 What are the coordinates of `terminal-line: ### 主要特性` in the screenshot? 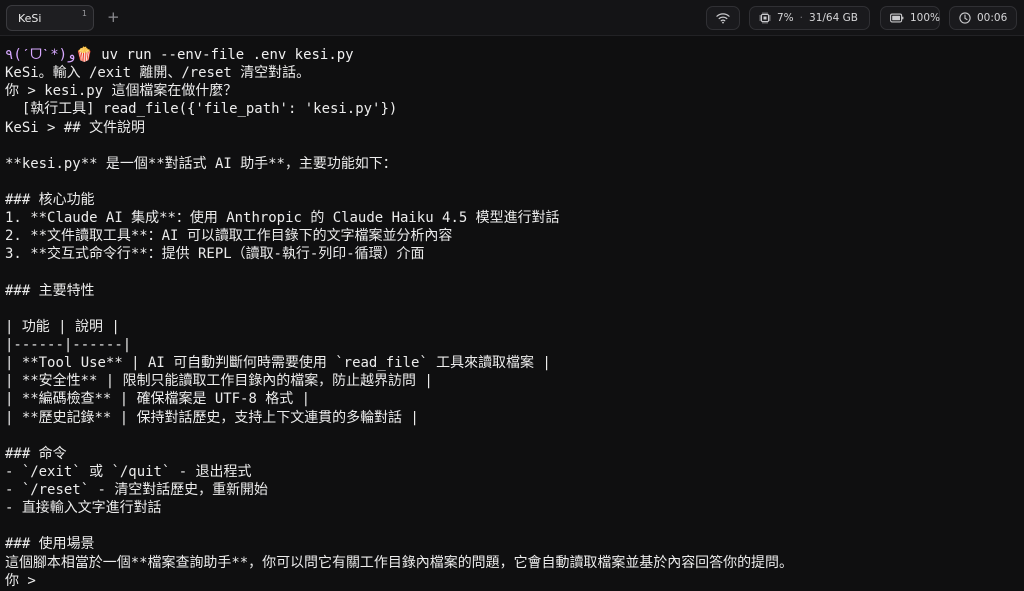 It's located at (50, 290).